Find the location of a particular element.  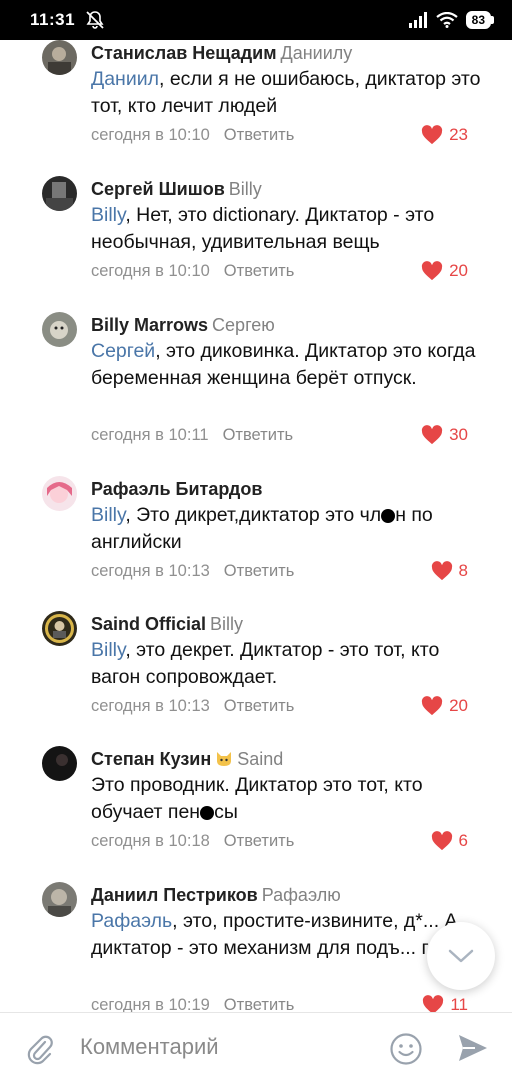

battery-icon: 83 is located at coordinates (479, 20).